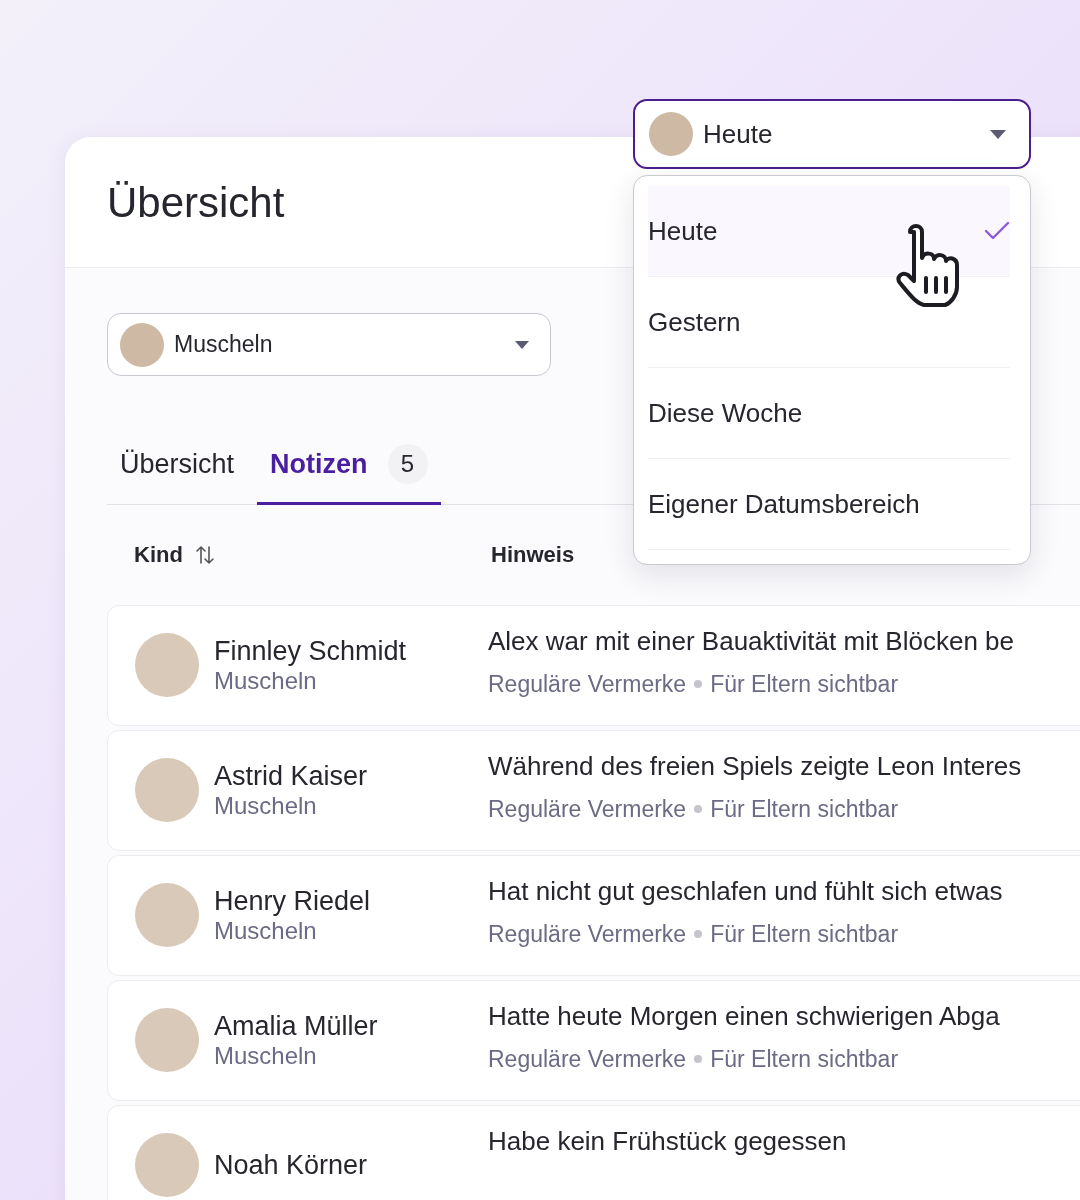  What do you see at coordinates (593, 790) in the screenshot?
I see `note-row: Astrid Kaiser Muscheln Während des freien Spiels zeigte Leon Interes Reguläre Vermerke Für Eltern sichtbar` at bounding box center [593, 790].